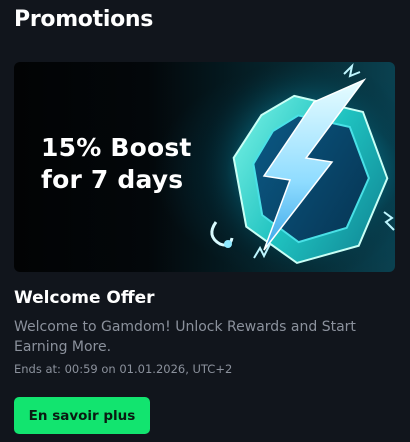 Image resolution: width=410 pixels, height=442 pixels. I want to click on learn-more-button: En savoir plus, so click(82, 415).